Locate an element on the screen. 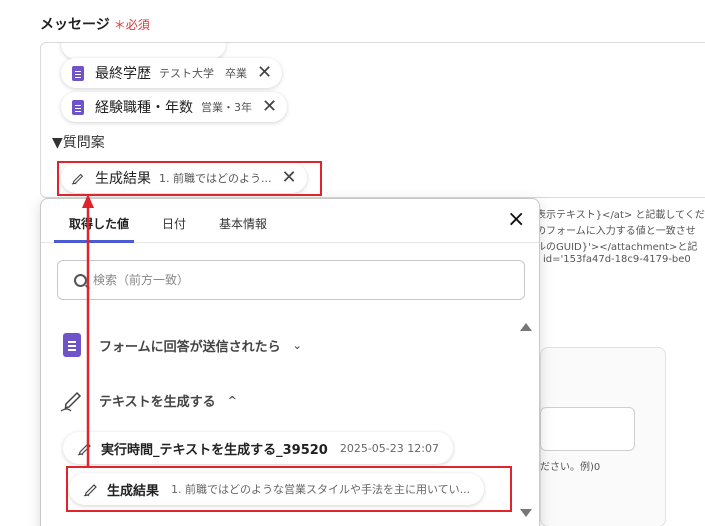 This screenshot has height=526, width=705. active-tab-indicator is located at coordinates (94, 241).